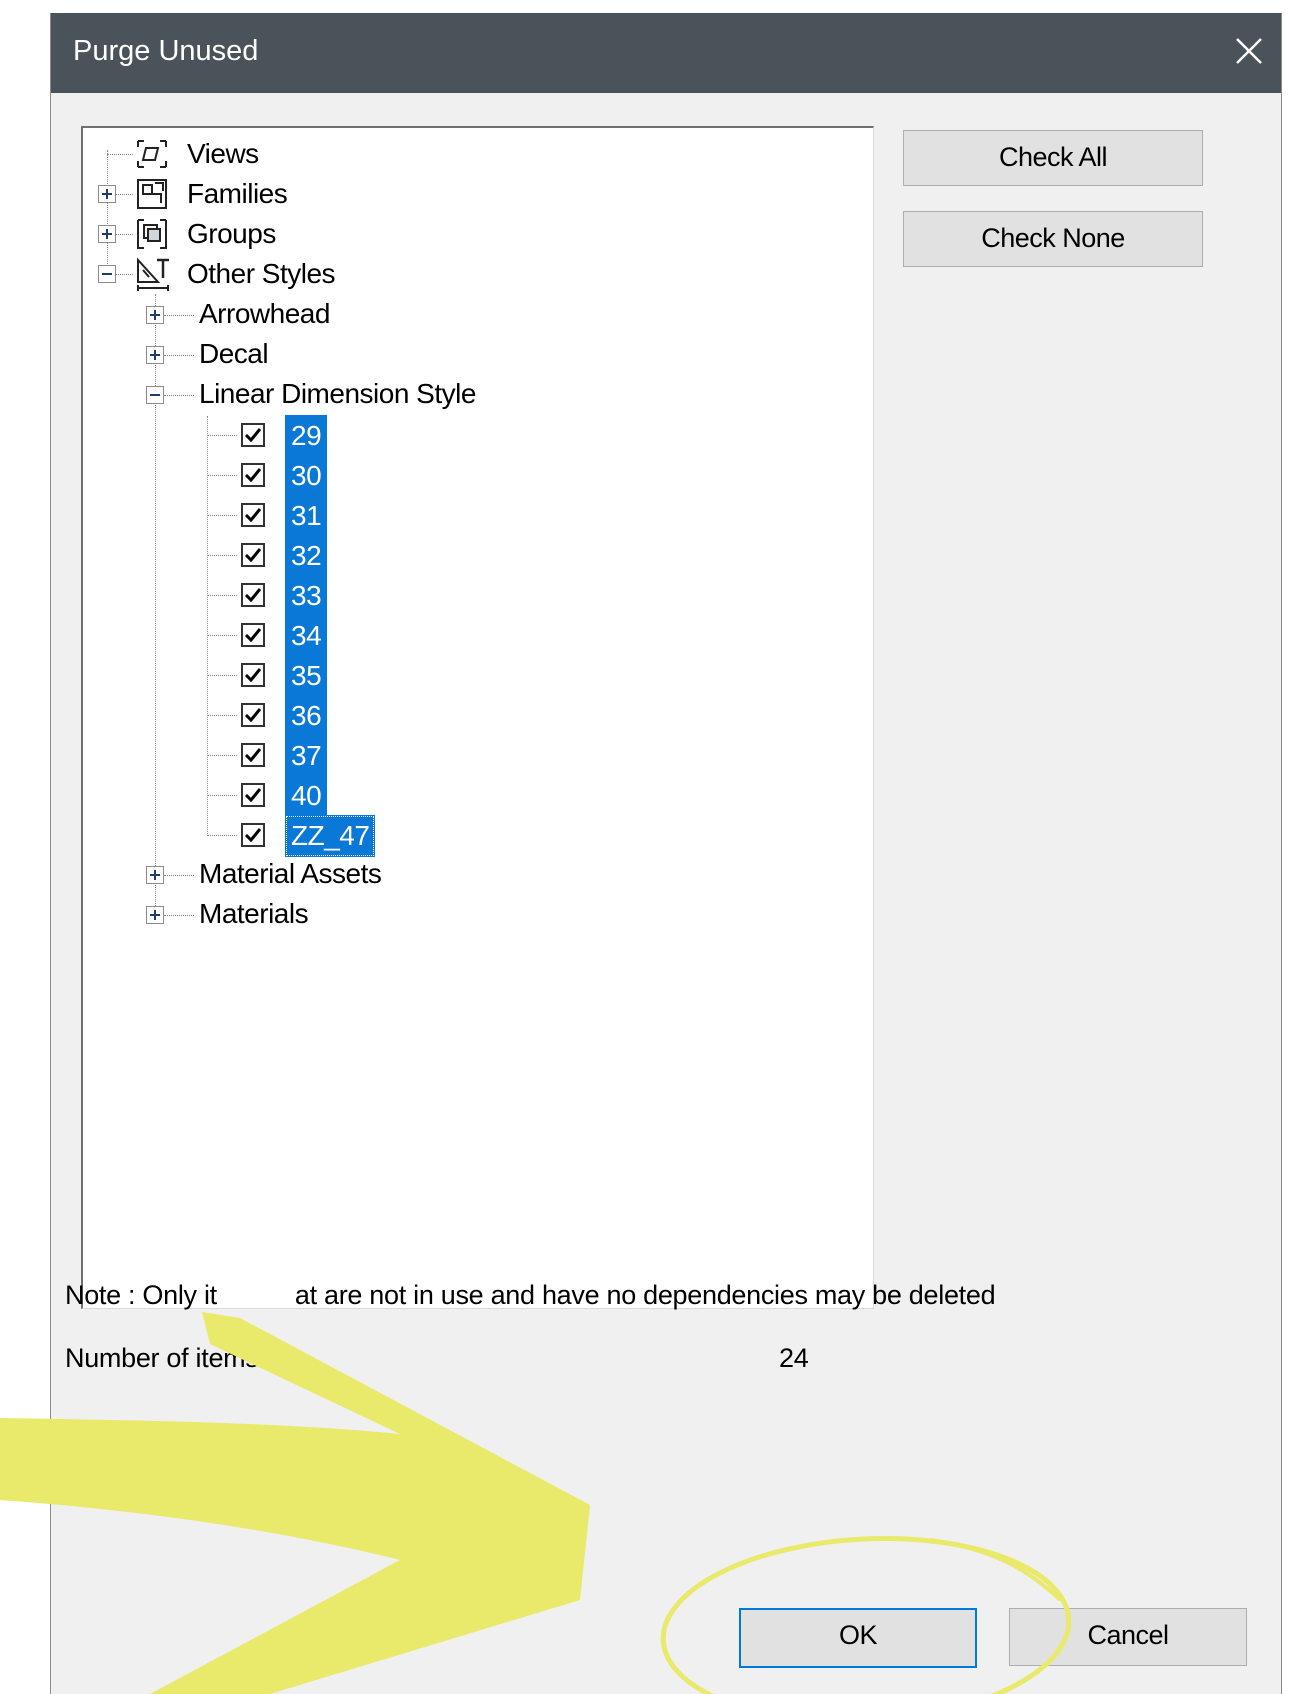 The height and width of the screenshot is (1694, 1311). I want to click on tree-item-37: 37, so click(243, 756).